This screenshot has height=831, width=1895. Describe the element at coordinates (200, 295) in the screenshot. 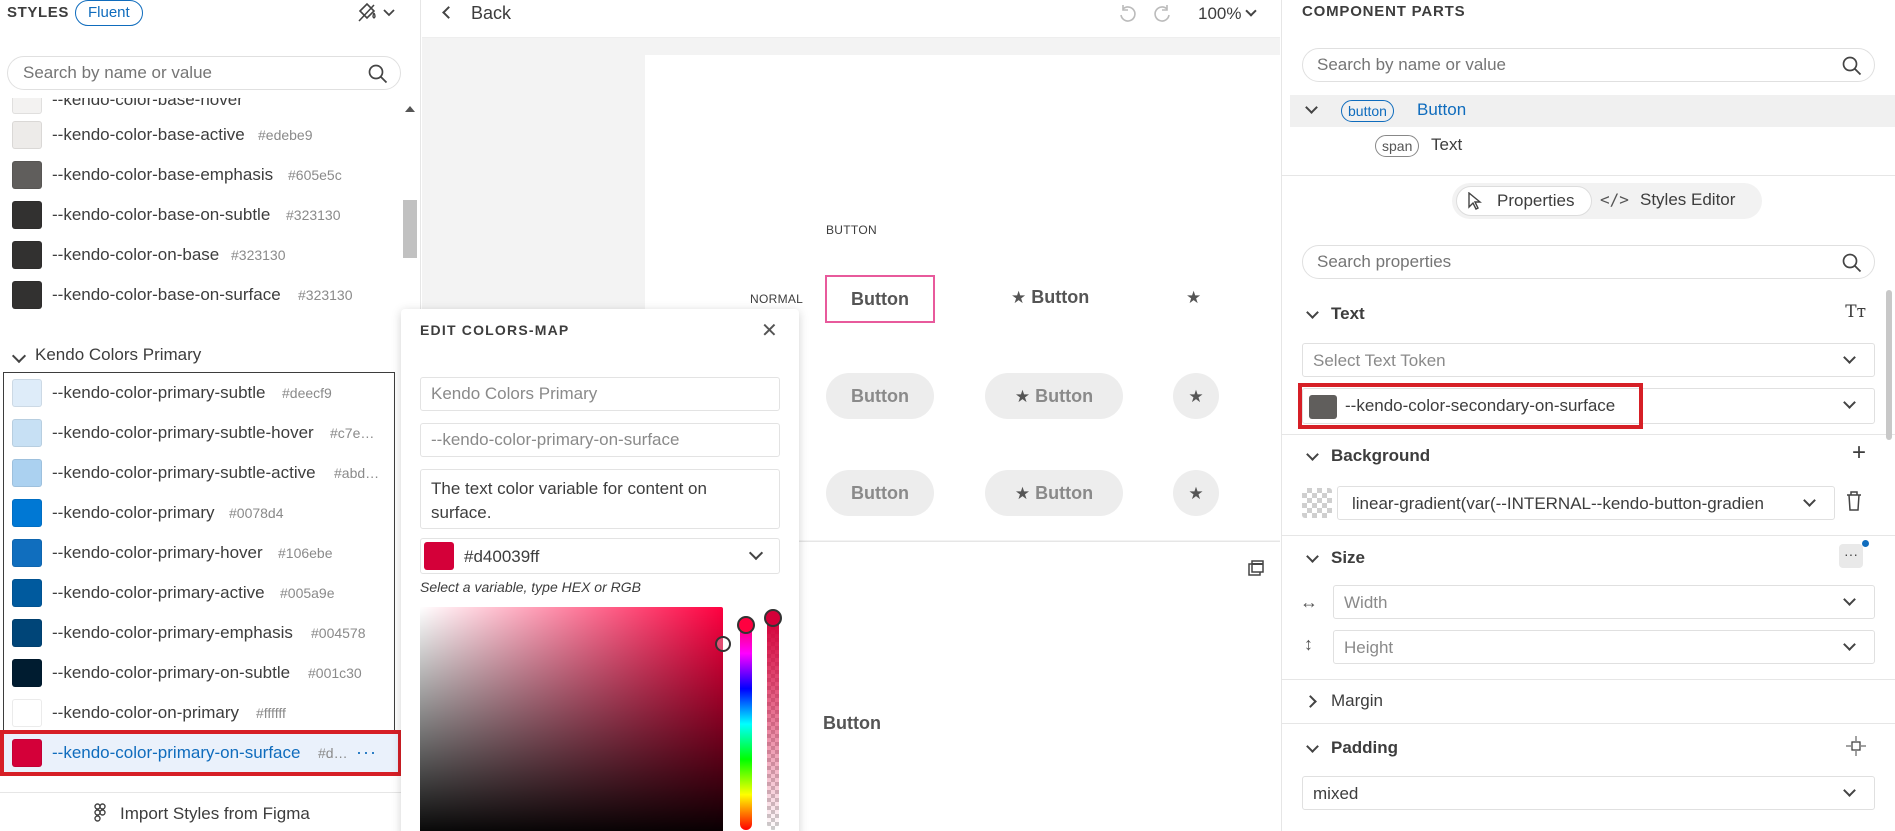

I see `list-item: --kendo-color-base-on-surface #323130` at that location.